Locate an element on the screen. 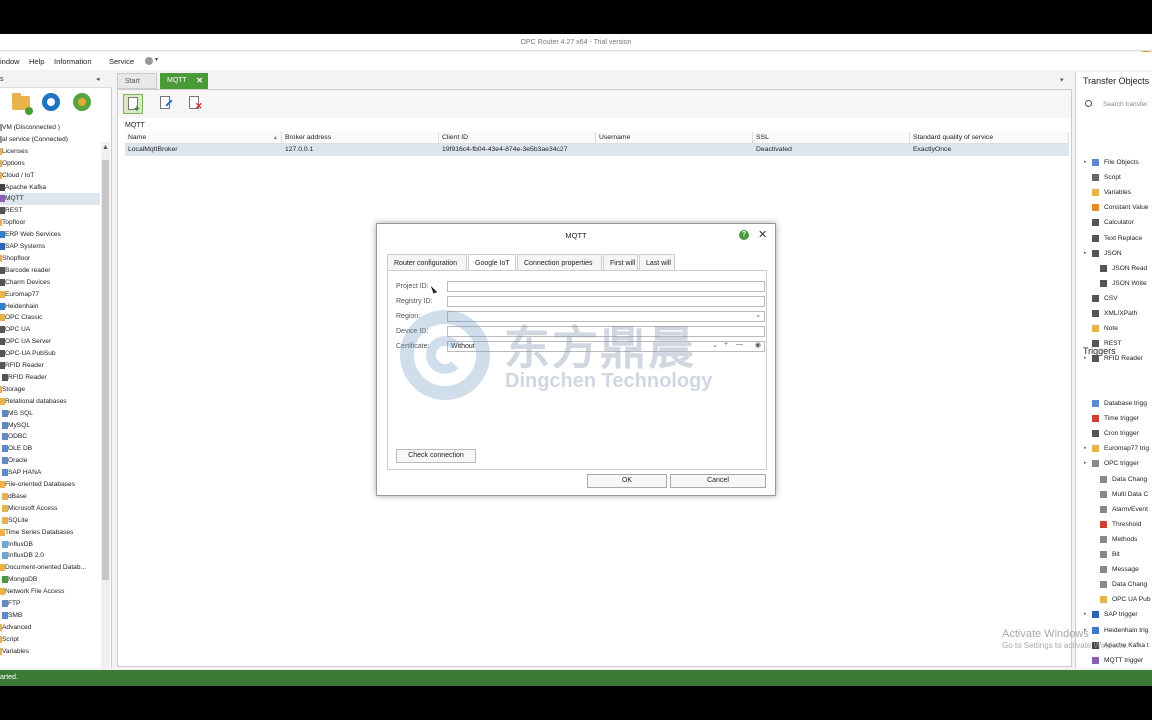  ok-button: OK is located at coordinates (627, 481).